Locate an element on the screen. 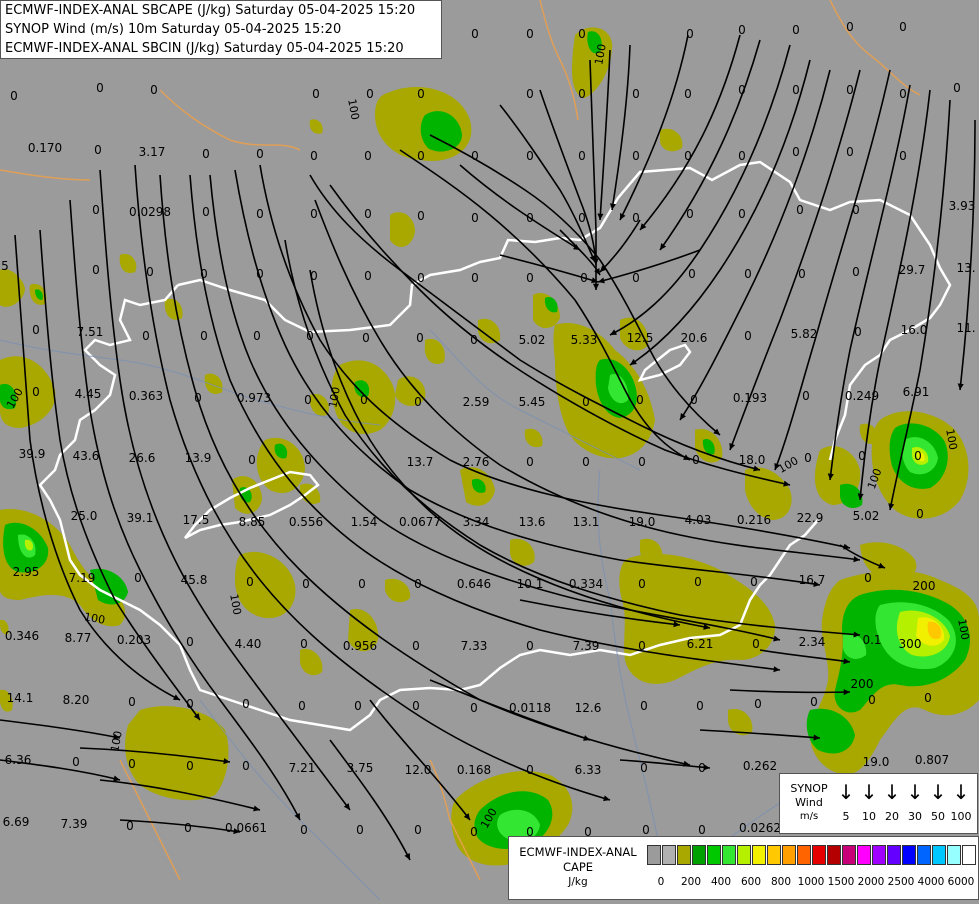 This screenshot has height=904, width=979. map-value-label: 4.45 is located at coordinates (88, 394).